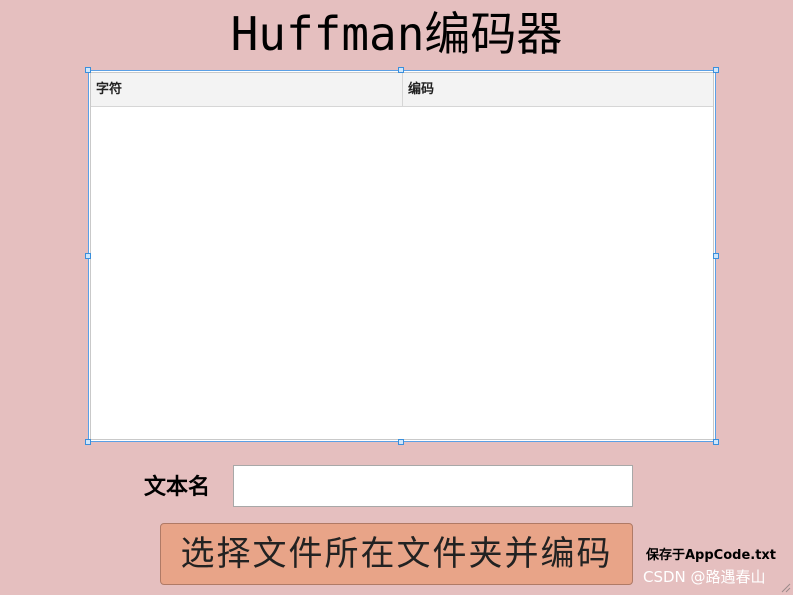 Image resolution: width=793 pixels, height=595 pixels. What do you see at coordinates (711, 555) in the screenshot?
I see `save-location-note: 保存于AppCode.txt` at bounding box center [711, 555].